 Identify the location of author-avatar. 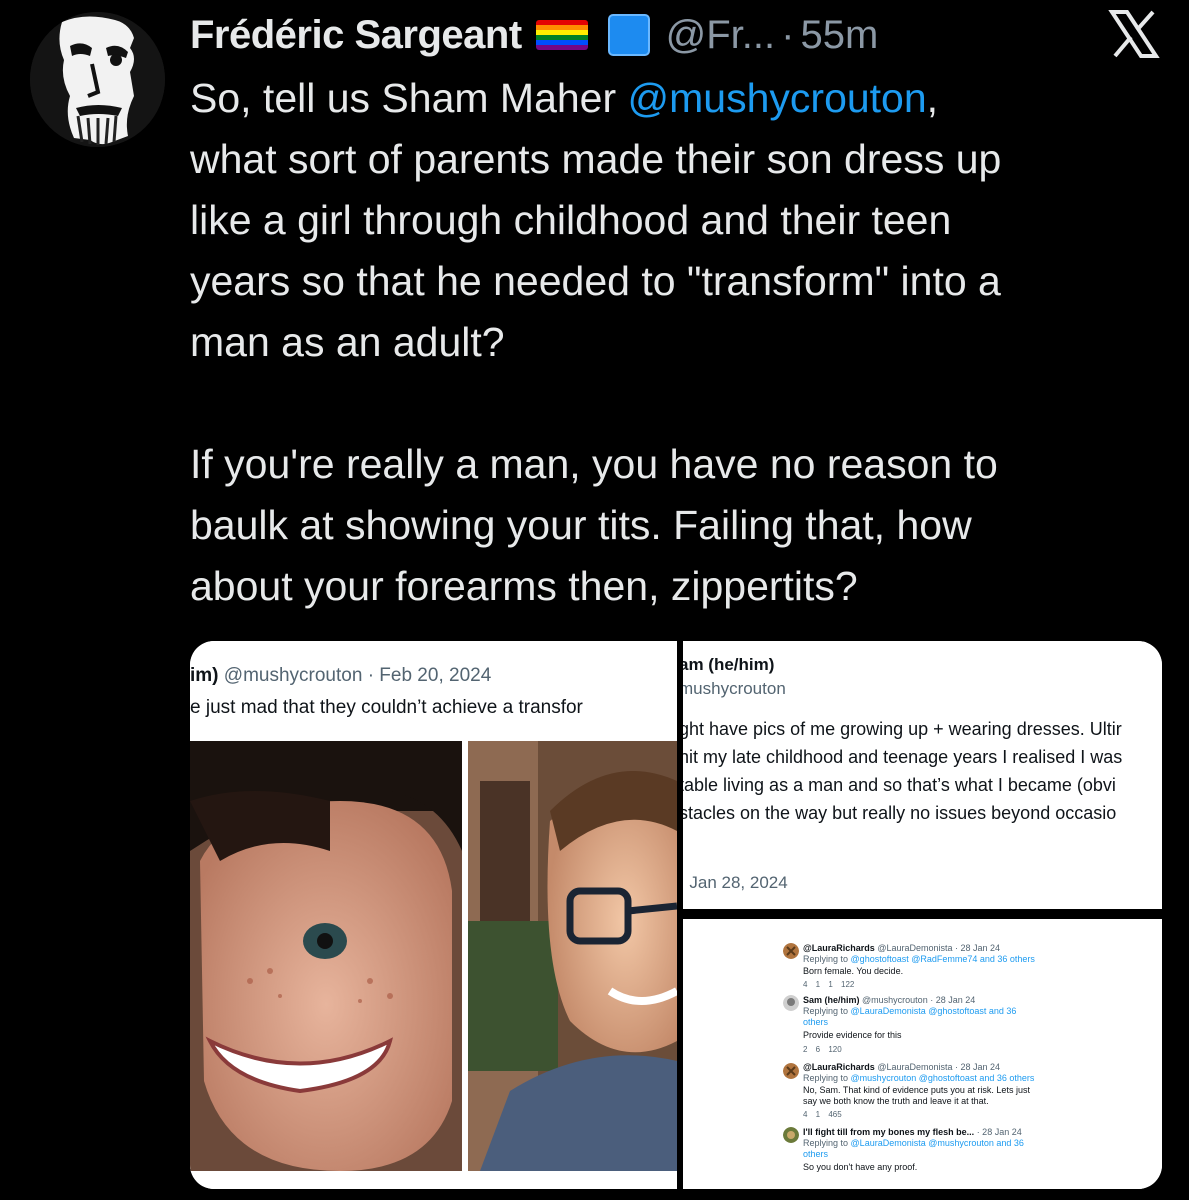
(97, 79).